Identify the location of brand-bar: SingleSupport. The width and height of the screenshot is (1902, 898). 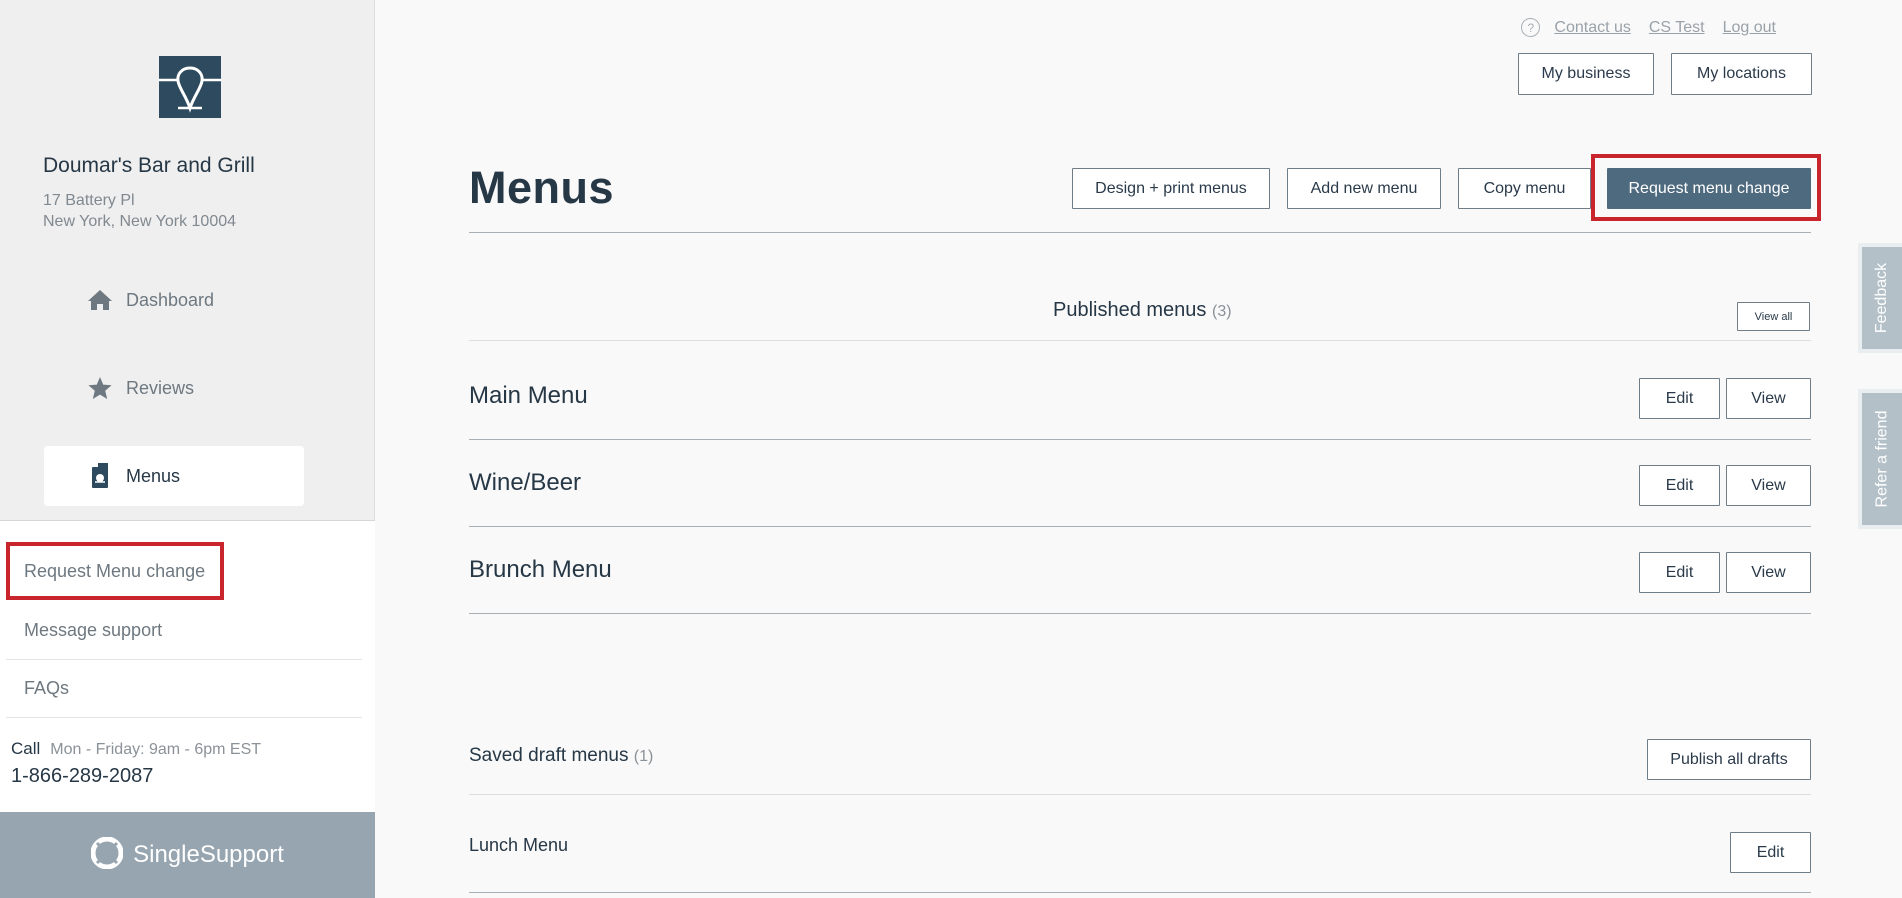
(187, 855).